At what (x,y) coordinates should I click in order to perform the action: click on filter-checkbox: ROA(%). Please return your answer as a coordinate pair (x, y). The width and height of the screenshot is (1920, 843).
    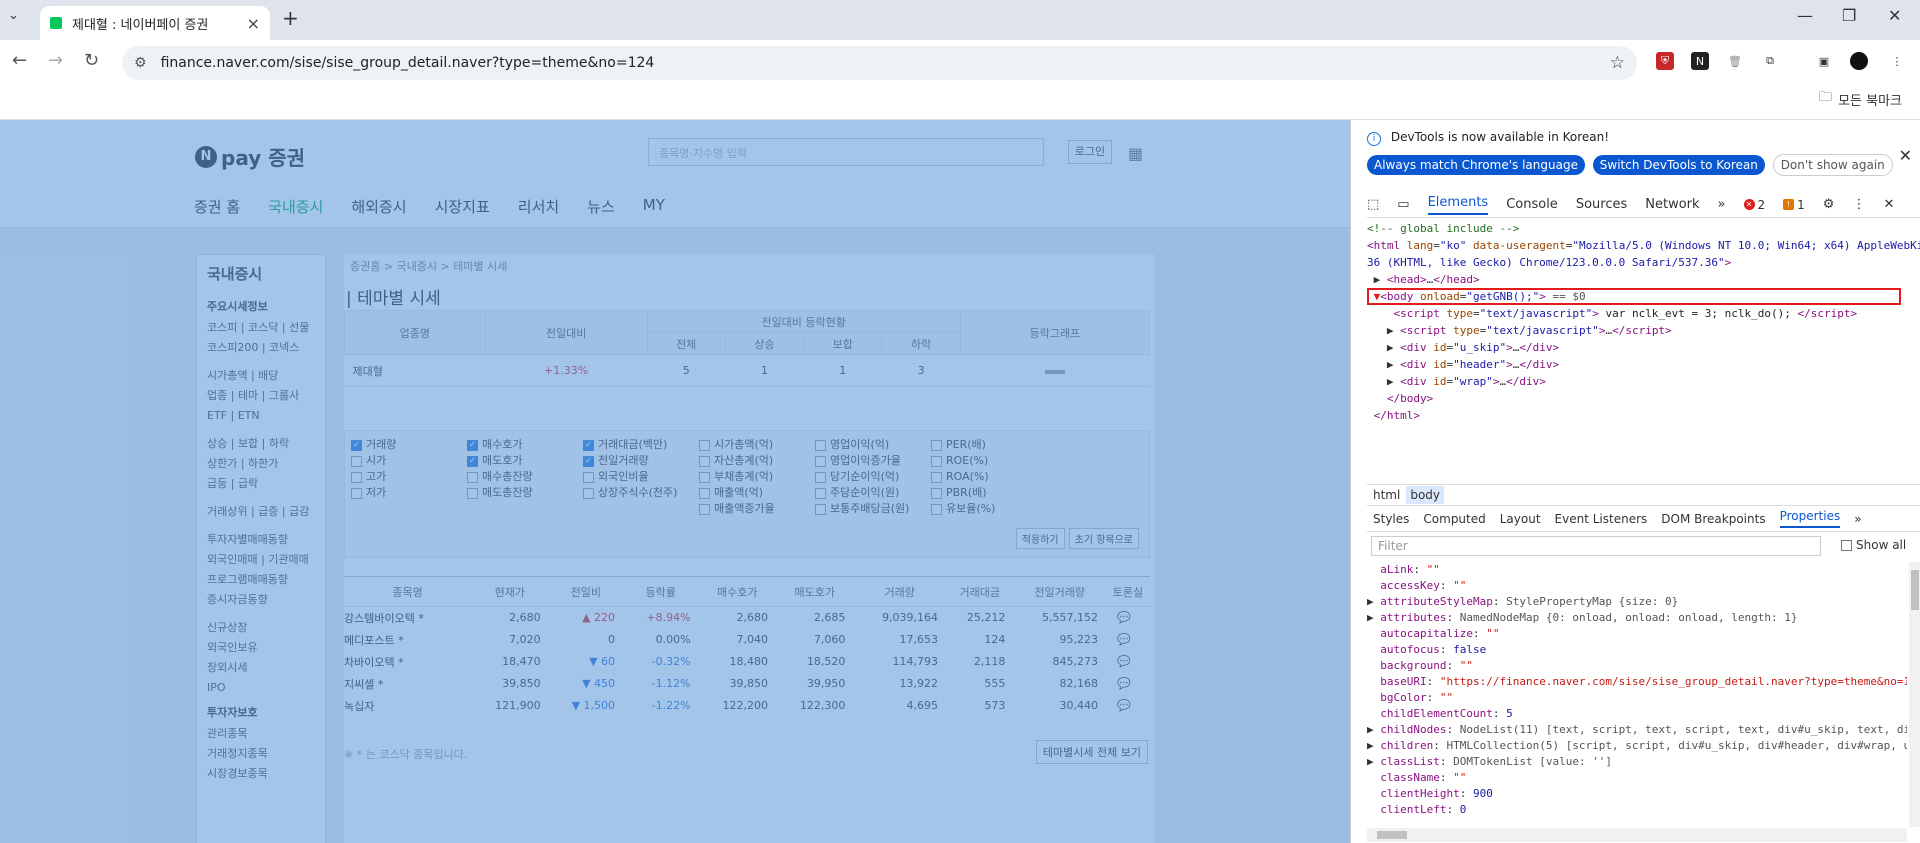
    Looking at the image, I should click on (996, 477).